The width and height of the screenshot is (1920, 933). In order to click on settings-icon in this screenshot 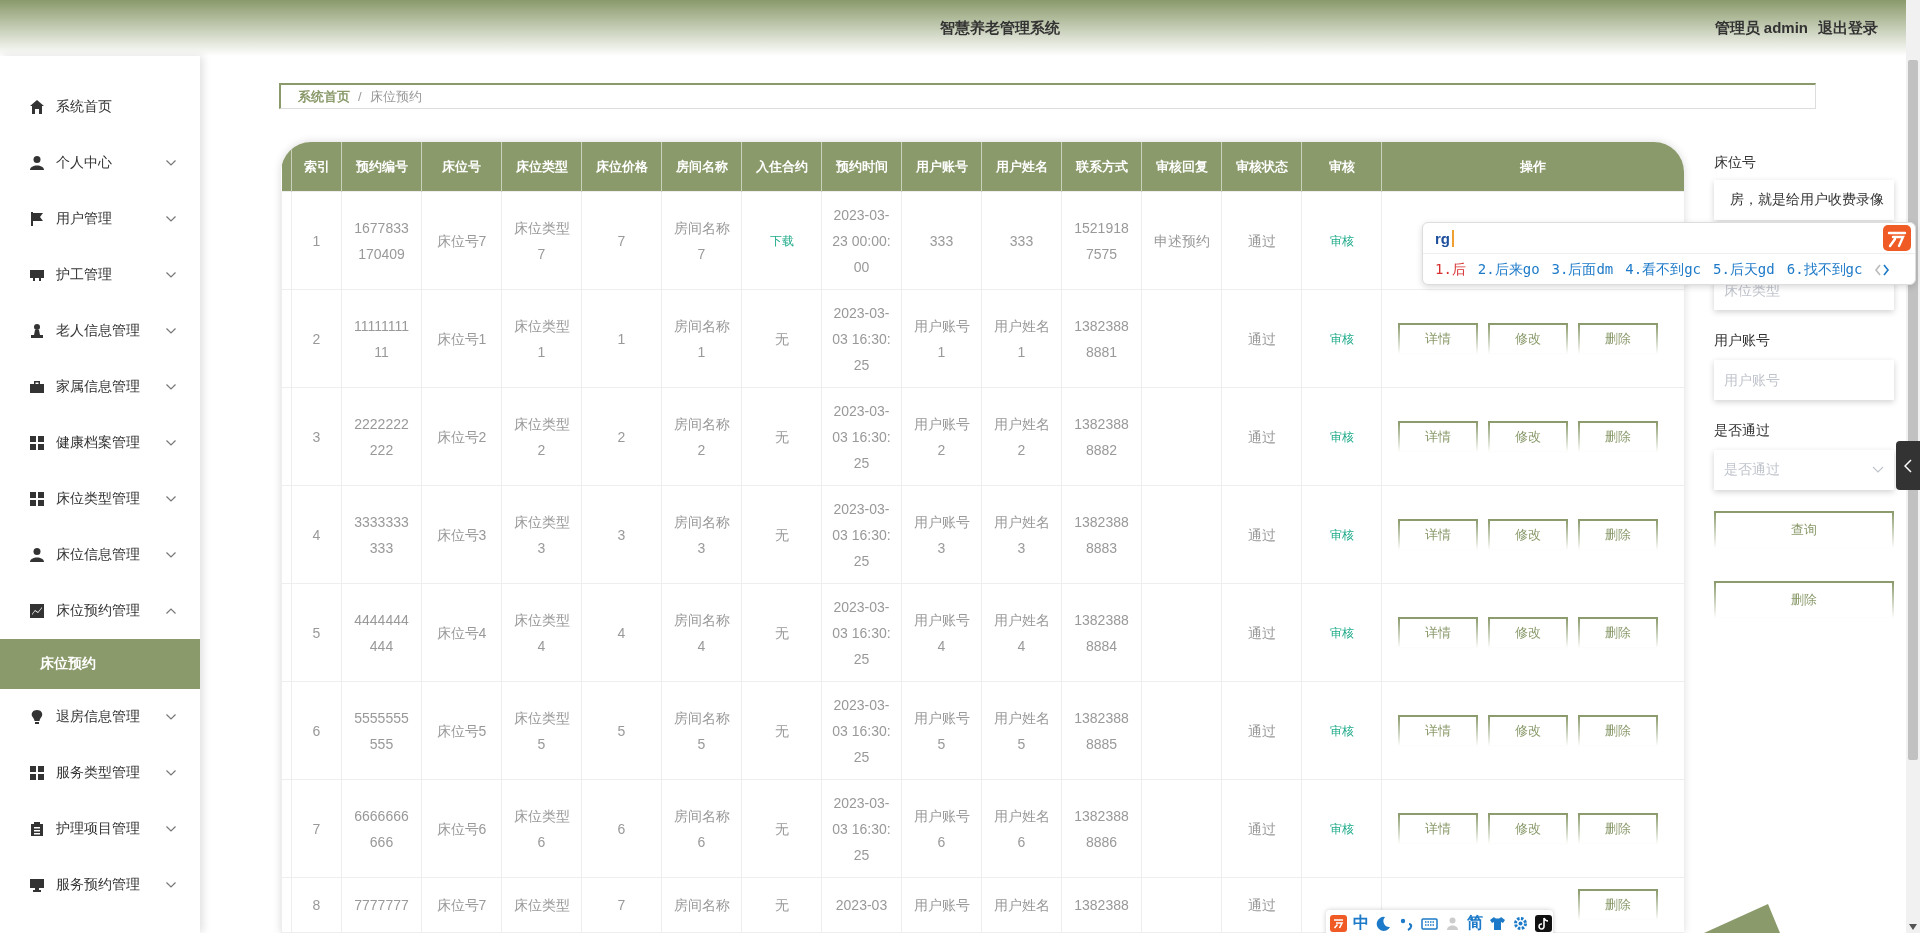, I will do `click(1520, 923)`.